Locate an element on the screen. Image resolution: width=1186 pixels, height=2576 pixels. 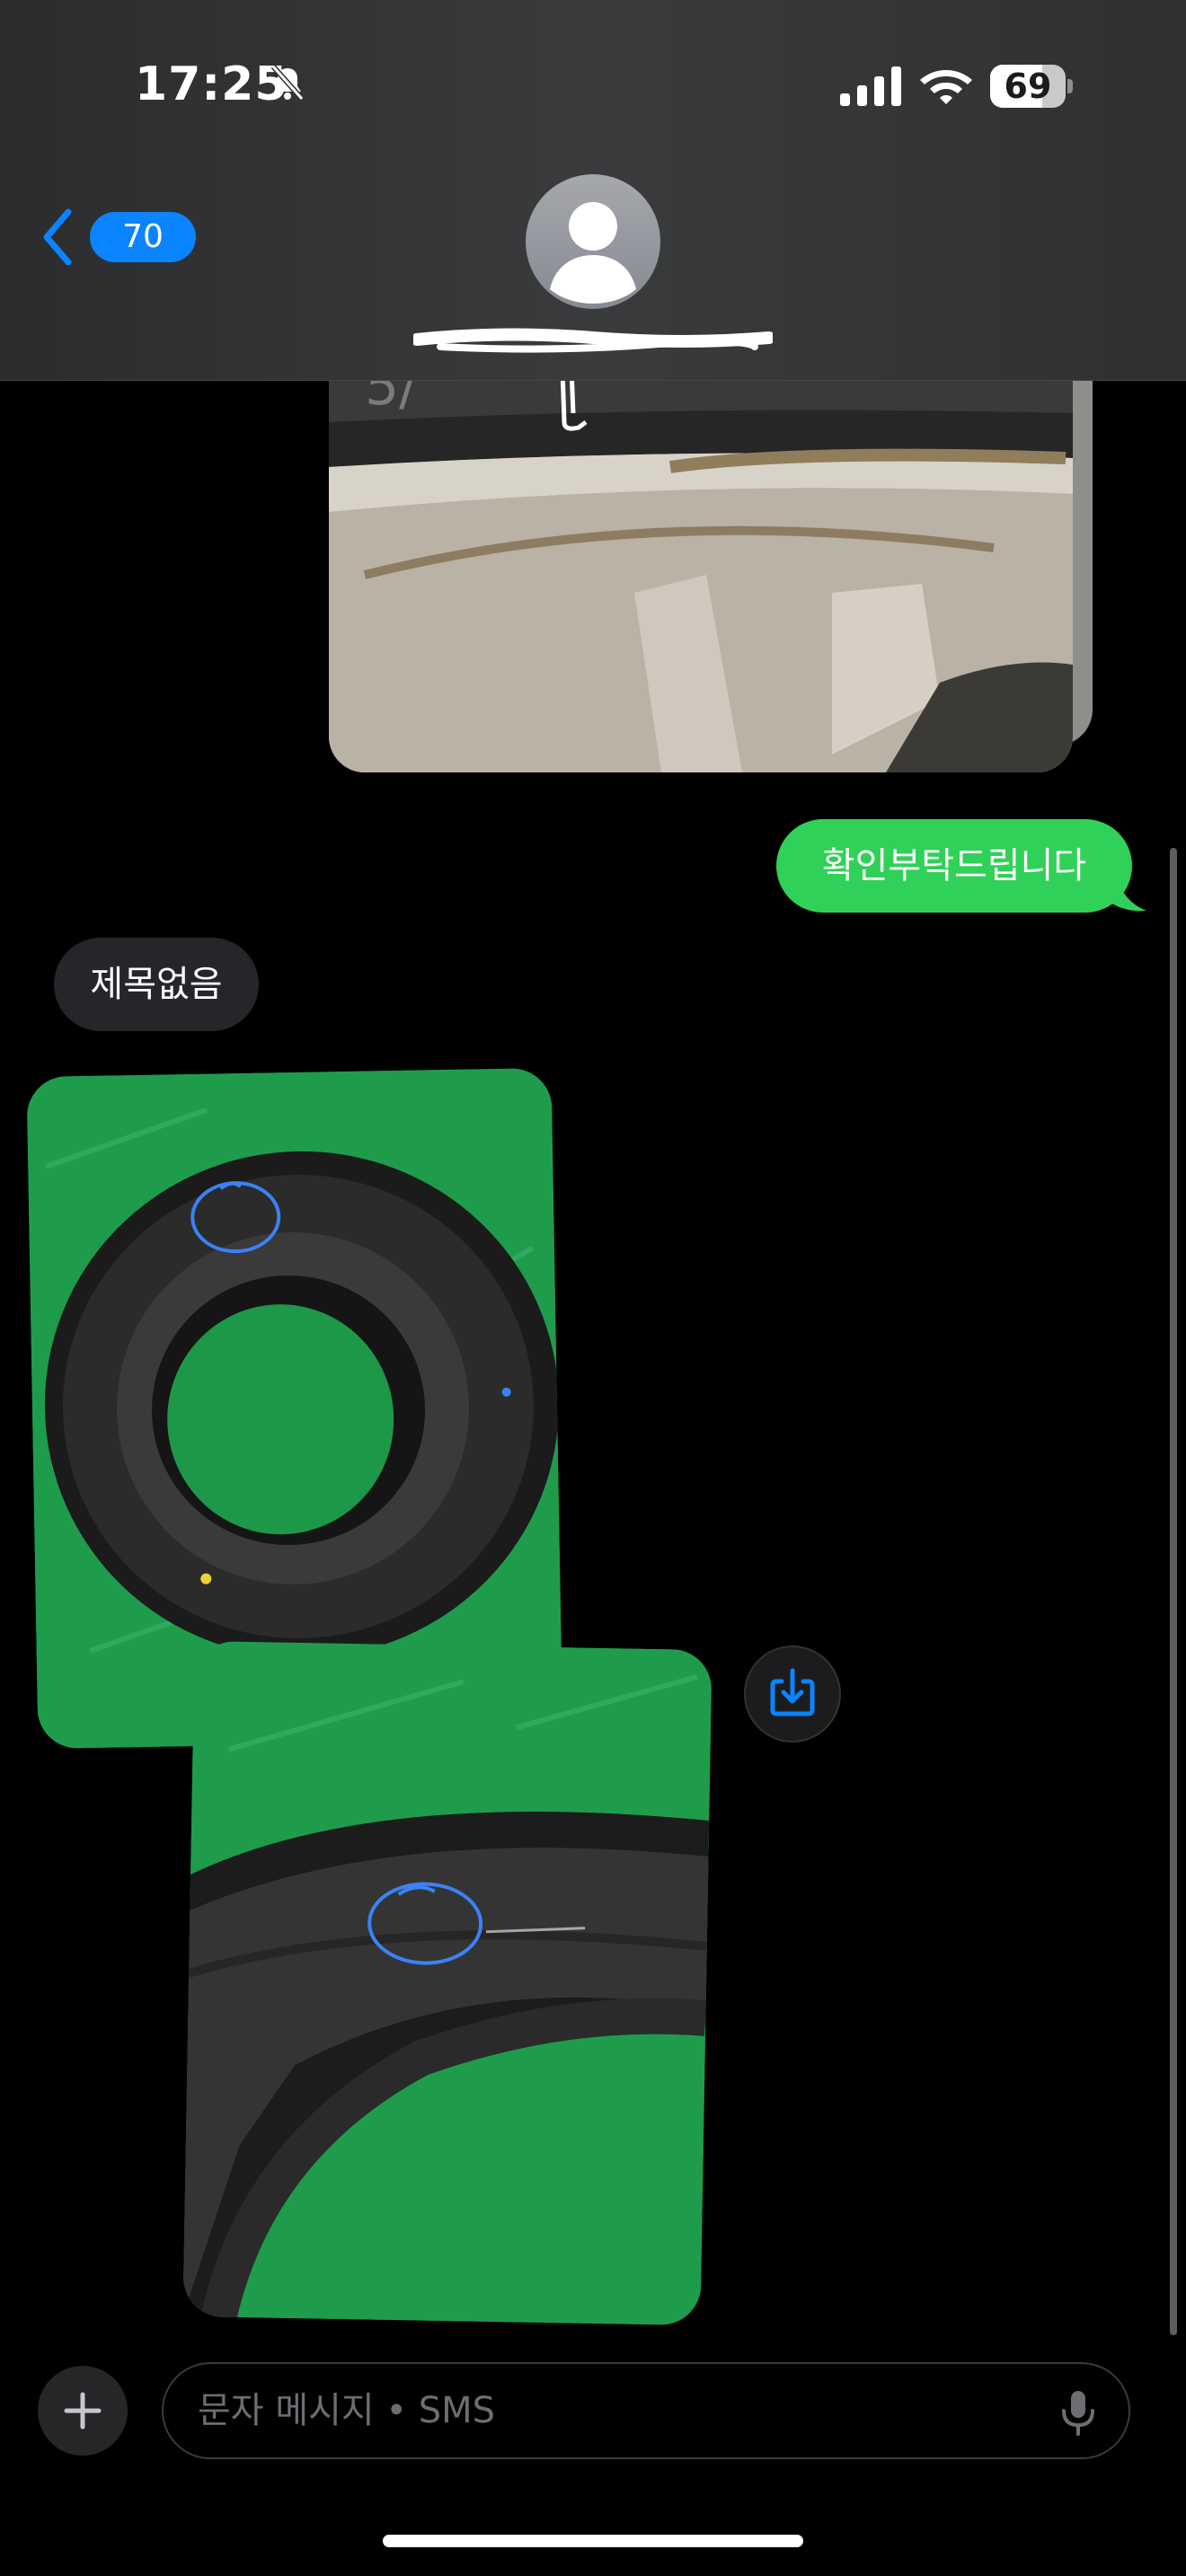
save-photo-button is located at coordinates (792, 1693).